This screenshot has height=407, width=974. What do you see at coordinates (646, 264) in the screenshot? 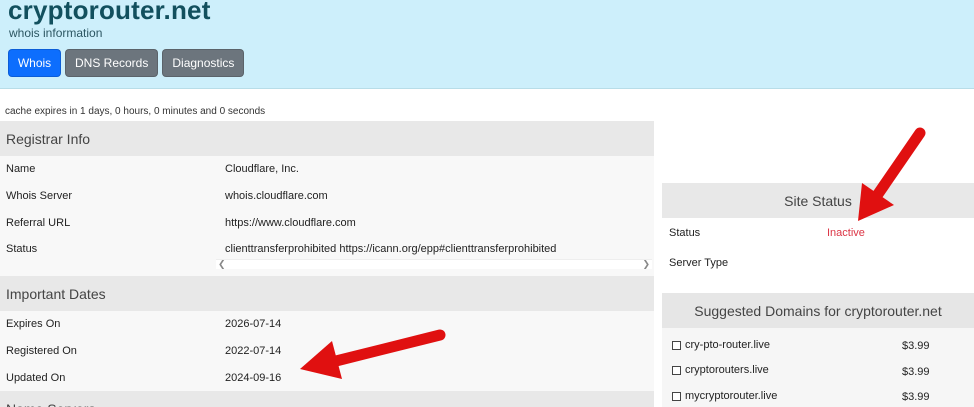
I see `scroll-right-icon: ❯` at bounding box center [646, 264].